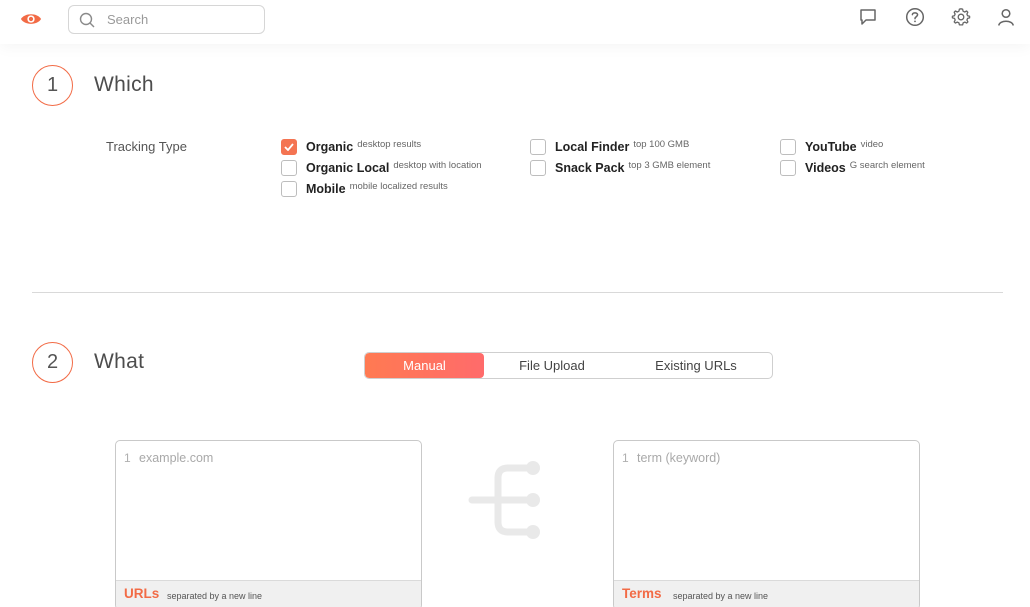 The width and height of the screenshot is (1030, 607). Describe the element at coordinates (915, 17) in the screenshot. I see `help-icon` at that location.